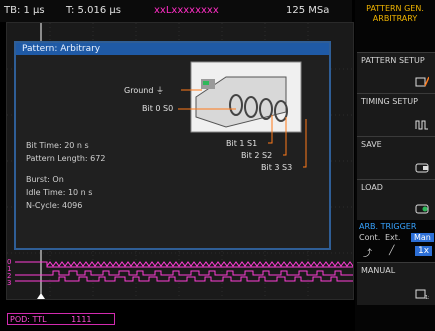 The width and height of the screenshot is (435, 331). Describe the element at coordinates (45, 179) in the screenshot. I see `burst-text: Burst: On` at that location.